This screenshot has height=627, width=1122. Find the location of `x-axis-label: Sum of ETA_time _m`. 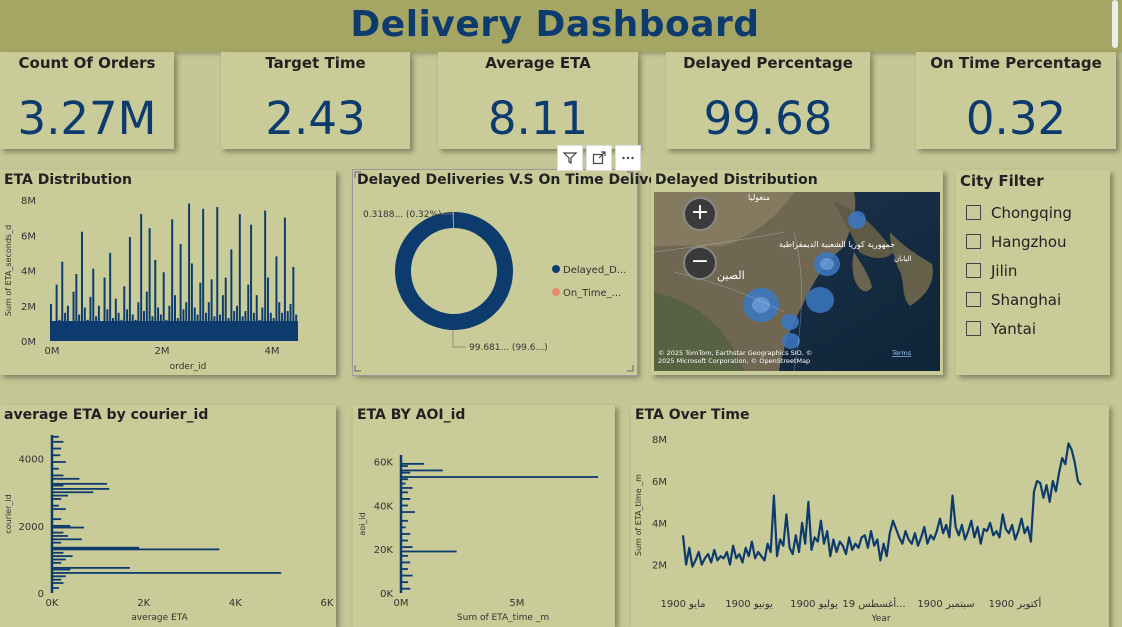

x-axis-label: Sum of ETA_time _m is located at coordinates (503, 618).